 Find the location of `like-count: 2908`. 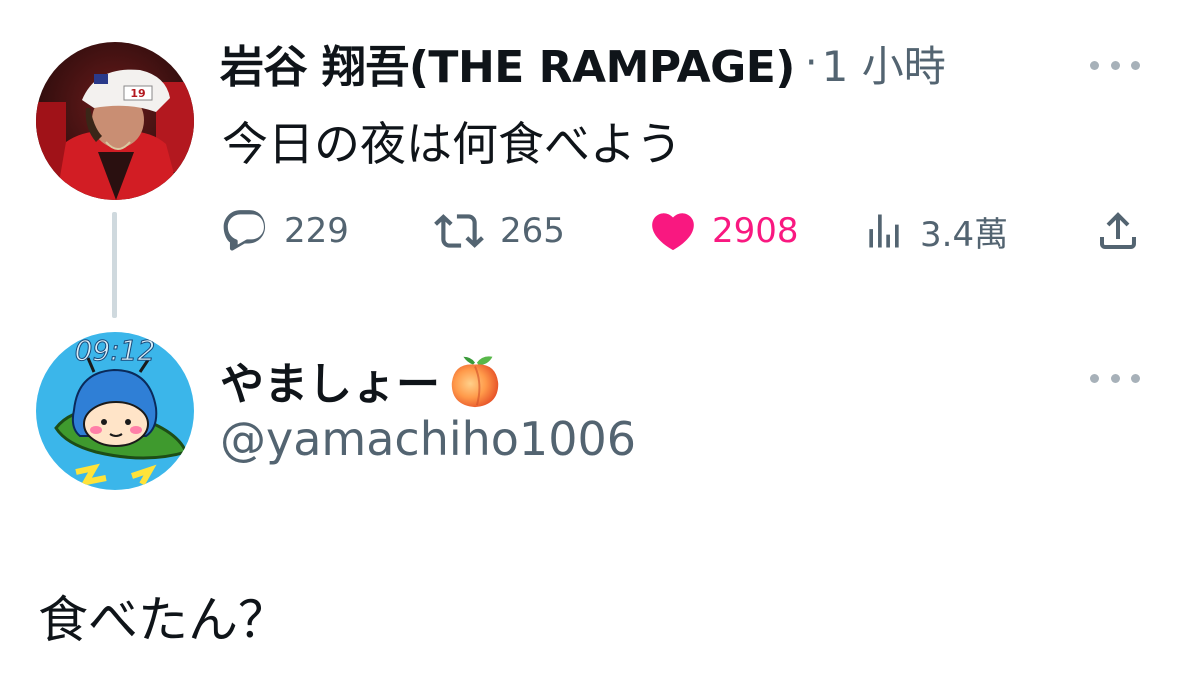

like-count: 2908 is located at coordinates (755, 231).